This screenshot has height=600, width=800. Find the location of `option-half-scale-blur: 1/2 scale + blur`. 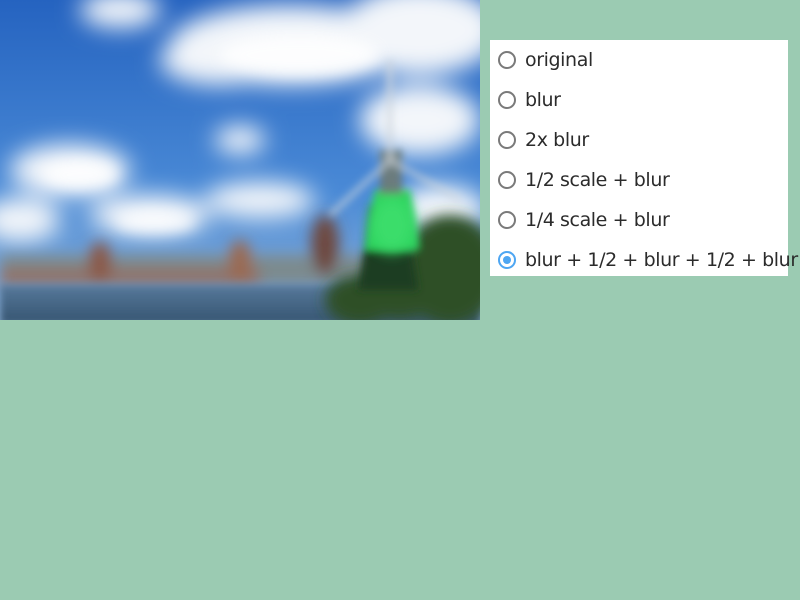

option-half-scale-blur: 1/2 scale + blur is located at coordinates (580, 180).